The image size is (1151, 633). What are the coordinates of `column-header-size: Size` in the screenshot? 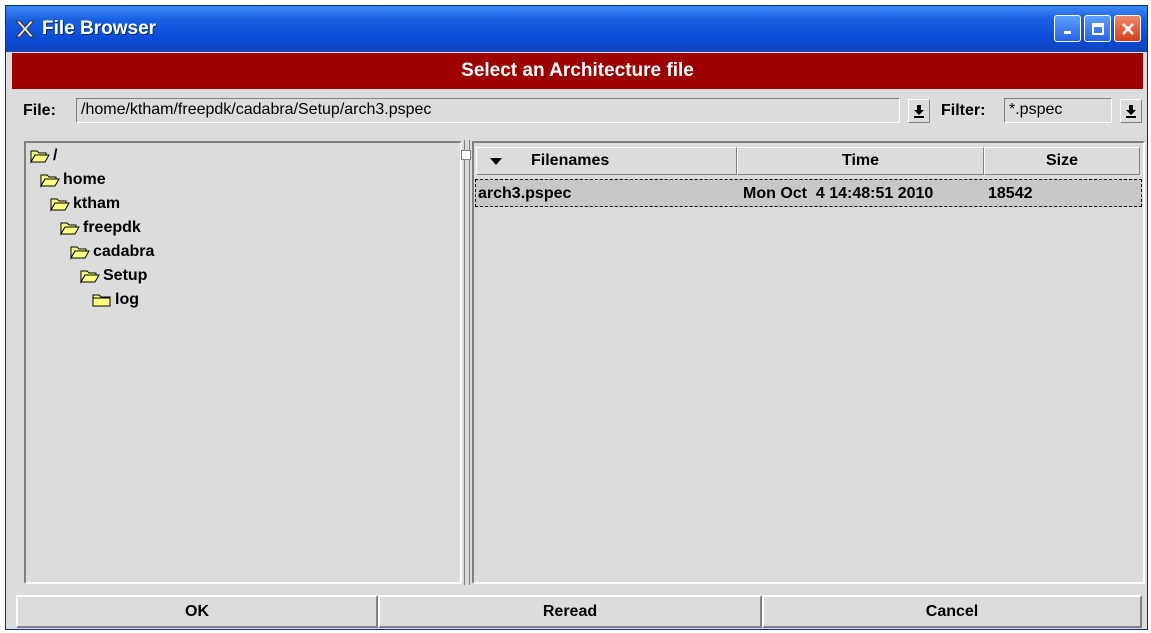 It's located at (1062, 161).